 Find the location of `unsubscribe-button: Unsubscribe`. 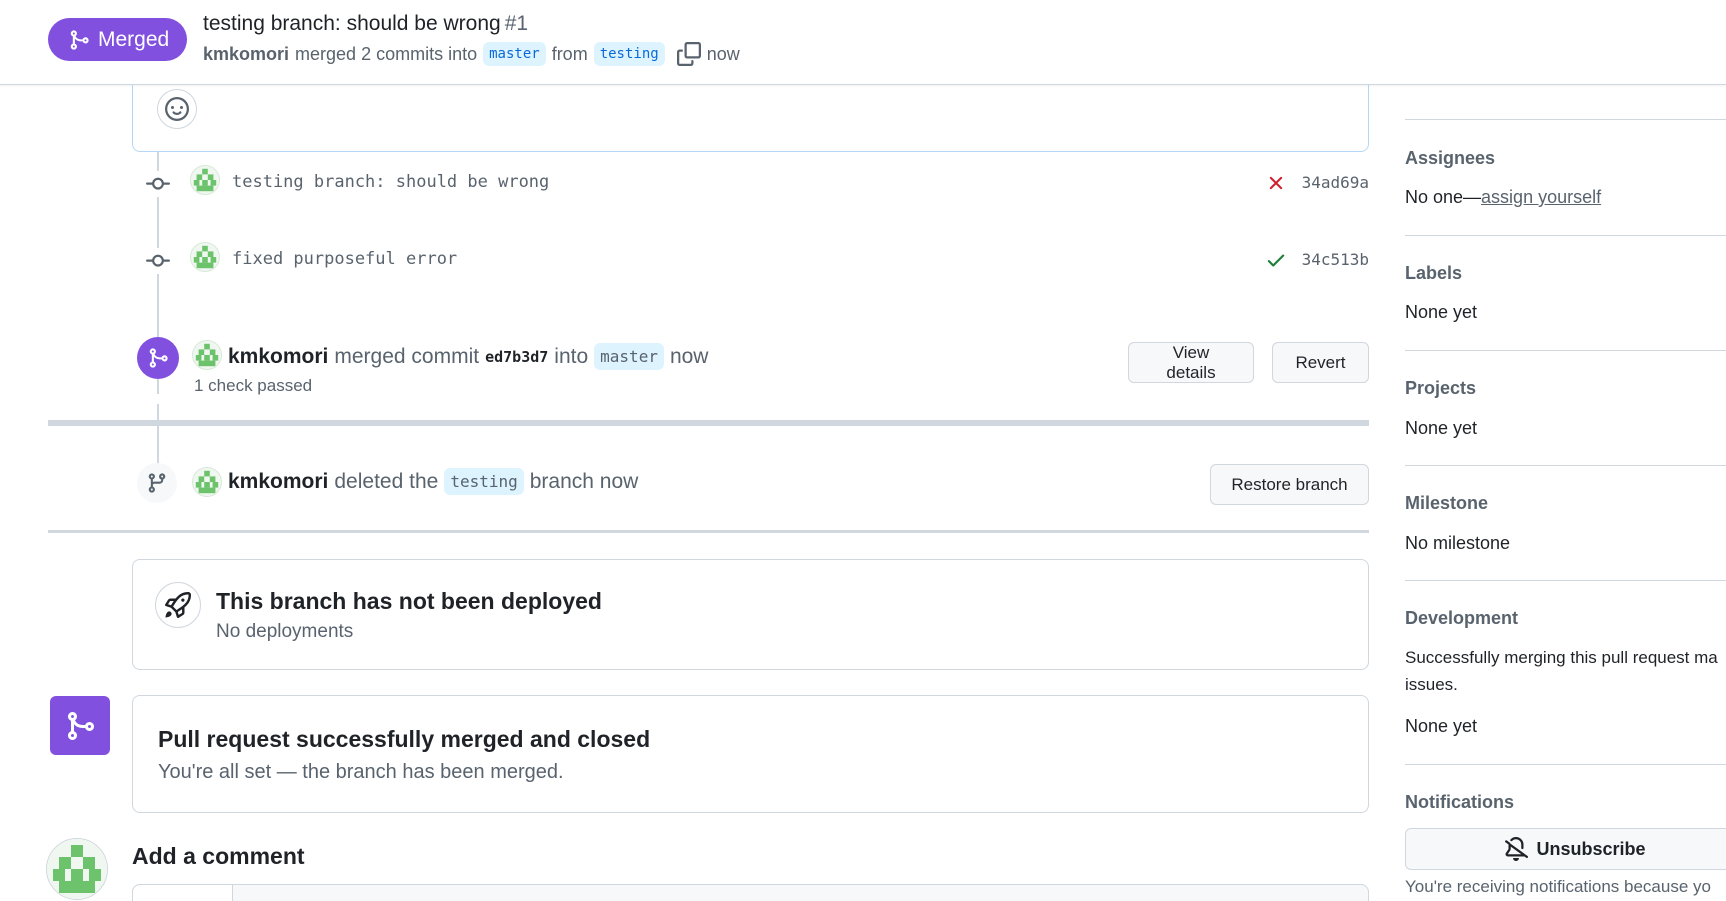

unsubscribe-button: Unsubscribe is located at coordinates (1565, 849).